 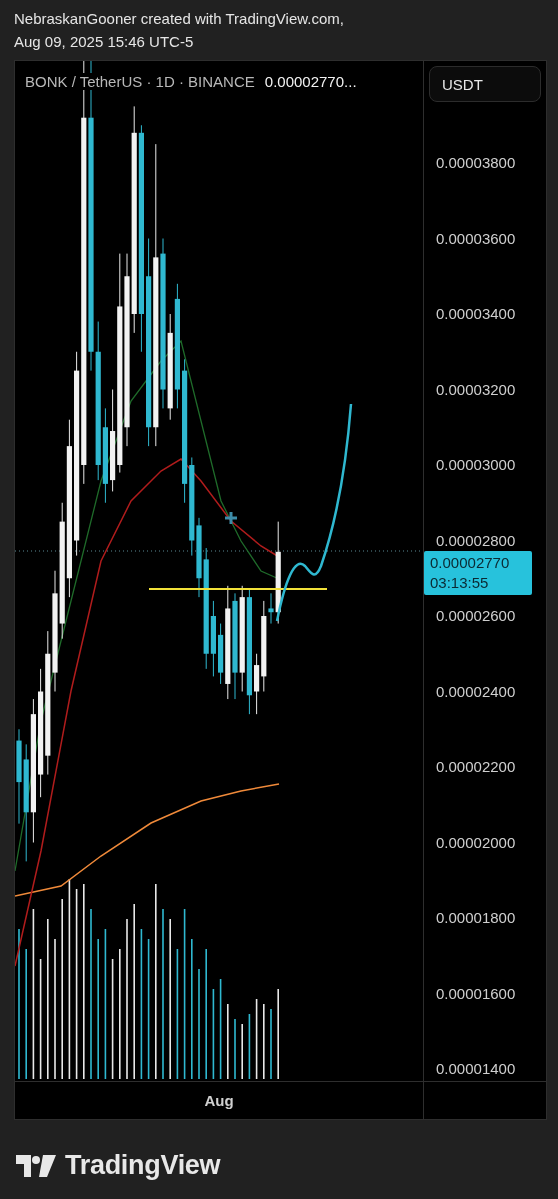 What do you see at coordinates (470, 563) in the screenshot?
I see `price-badge-value: 0.00002770` at bounding box center [470, 563].